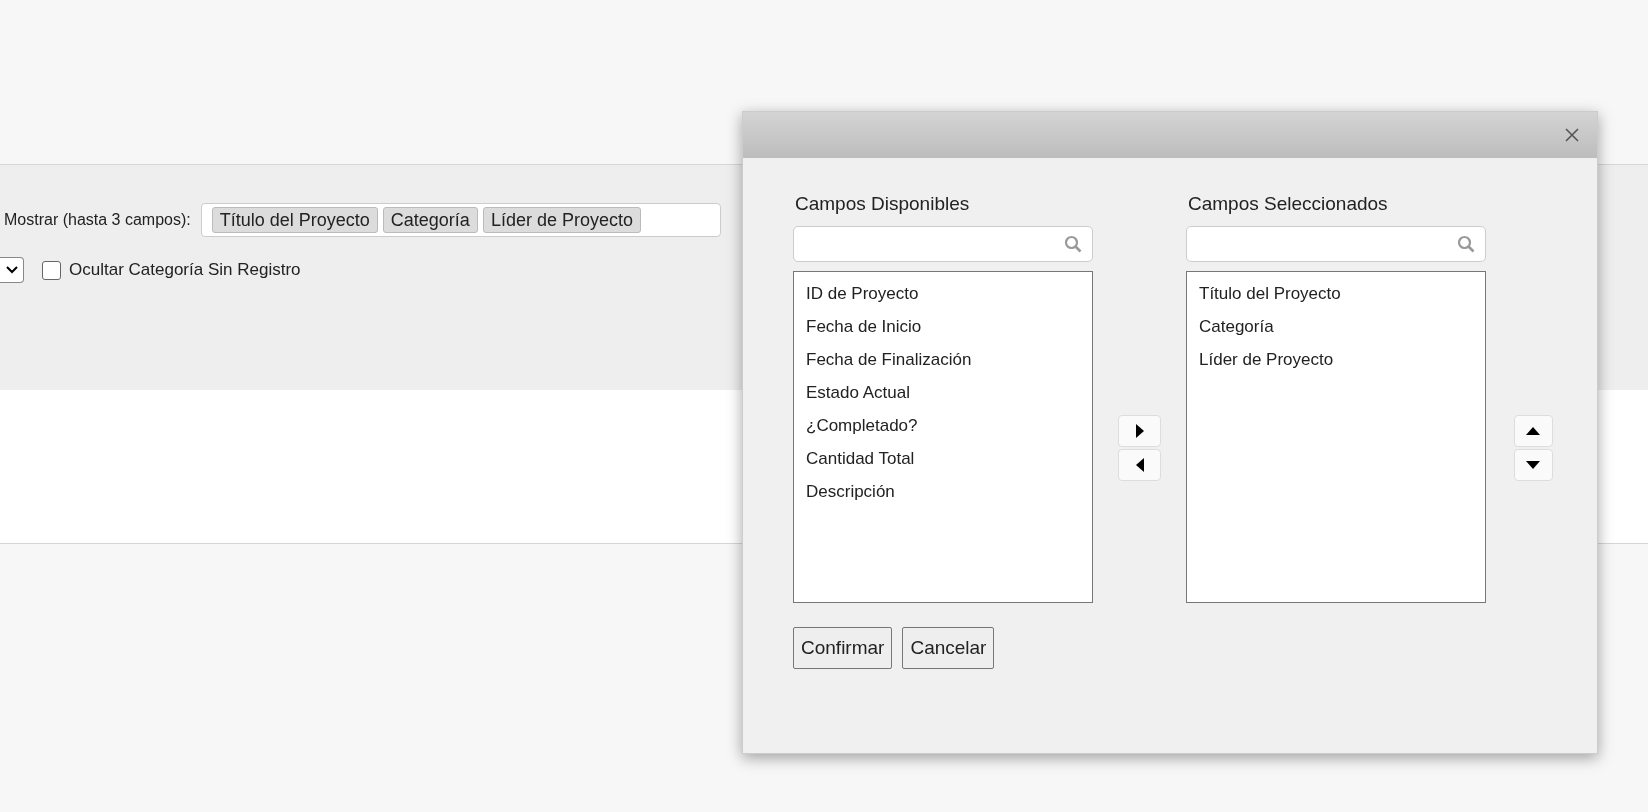  I want to click on triangle-up-icon, so click(1533, 431).